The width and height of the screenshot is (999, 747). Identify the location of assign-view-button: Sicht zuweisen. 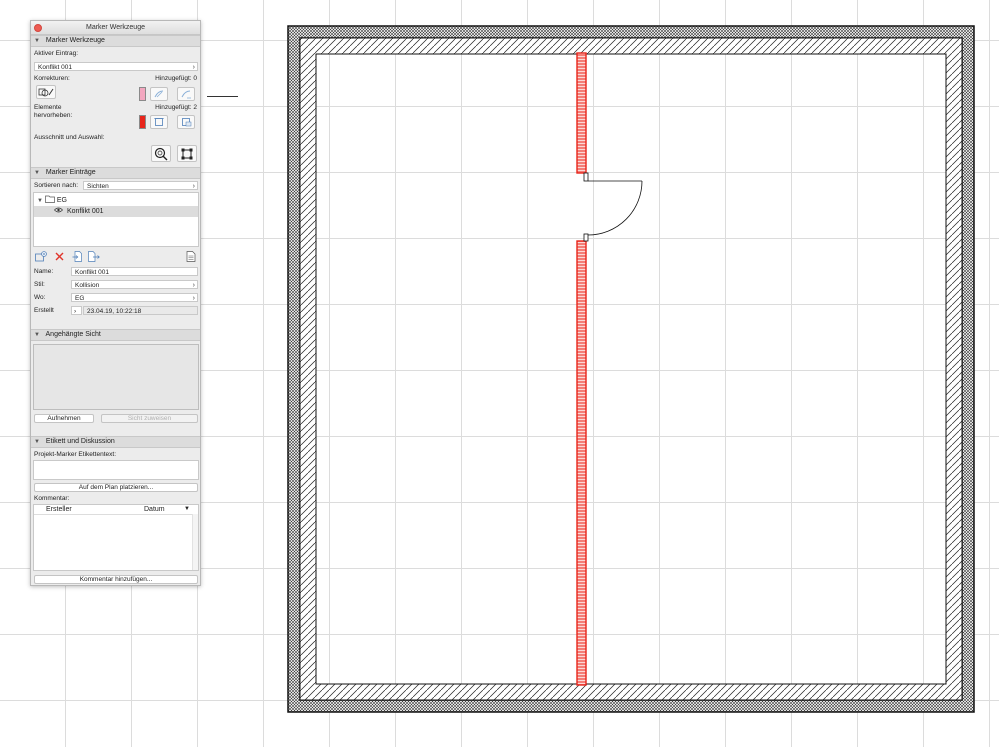
(149, 418).